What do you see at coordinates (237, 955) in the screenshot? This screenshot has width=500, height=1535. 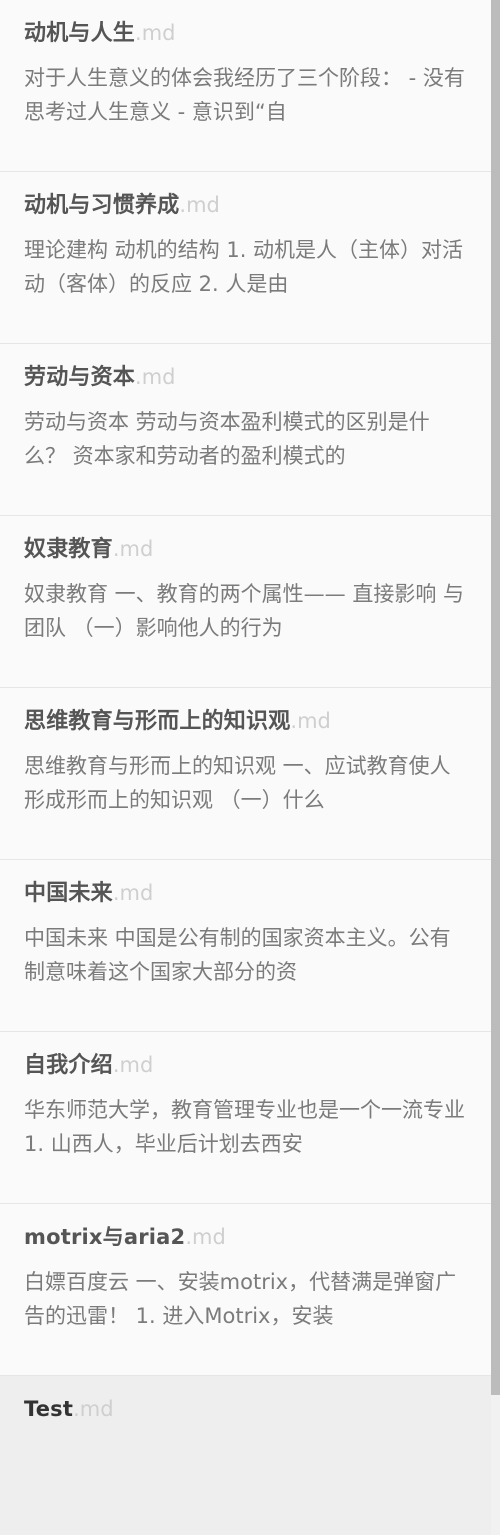 I see `file-excerpt: 中国未来 中国是公有制的国家资本主义。公有制意味着这个国家大部分的资` at bounding box center [237, 955].